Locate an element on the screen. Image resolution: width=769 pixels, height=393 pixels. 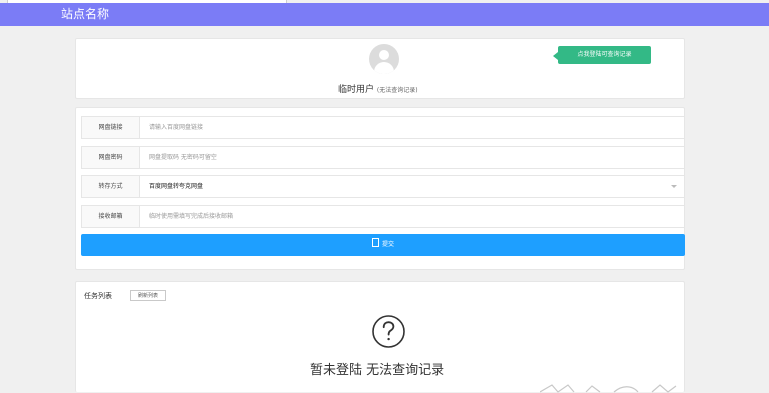
task-list-title: 任务列表 is located at coordinates (98, 296).